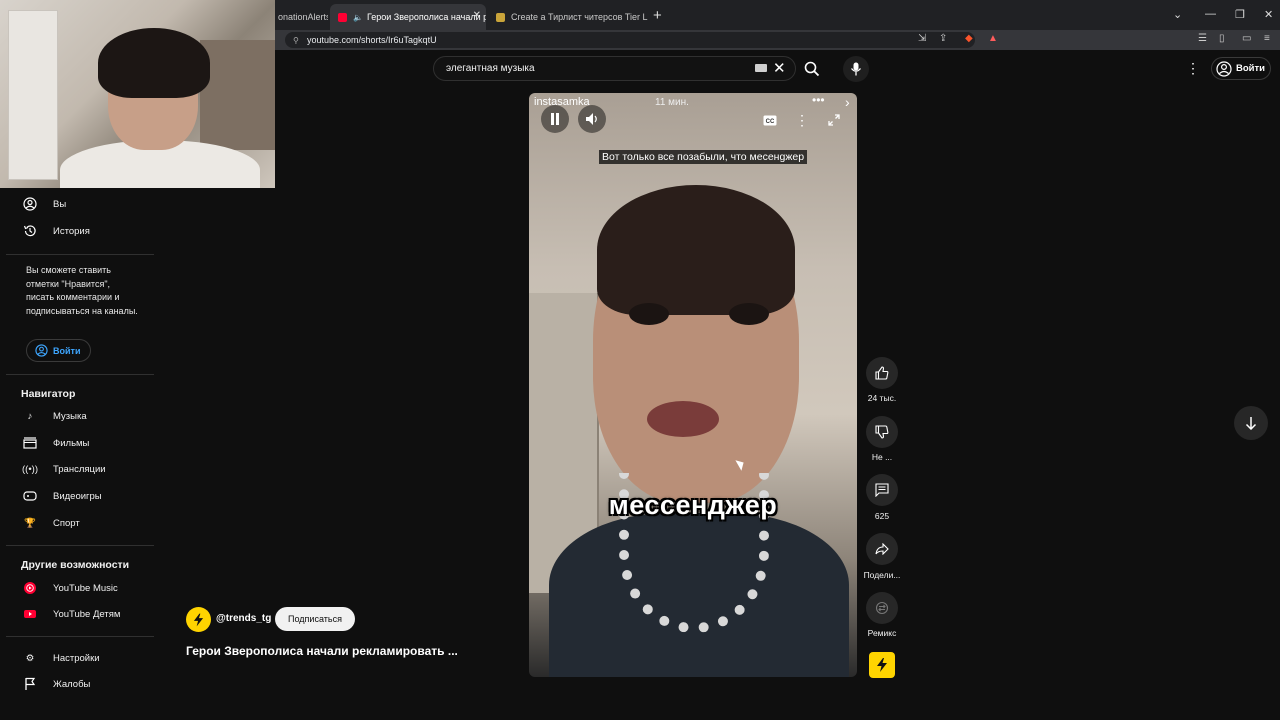 This screenshot has height=720, width=1280. Describe the element at coordinates (315, 619) in the screenshot. I see `subscribe-button: Подписаться` at that location.